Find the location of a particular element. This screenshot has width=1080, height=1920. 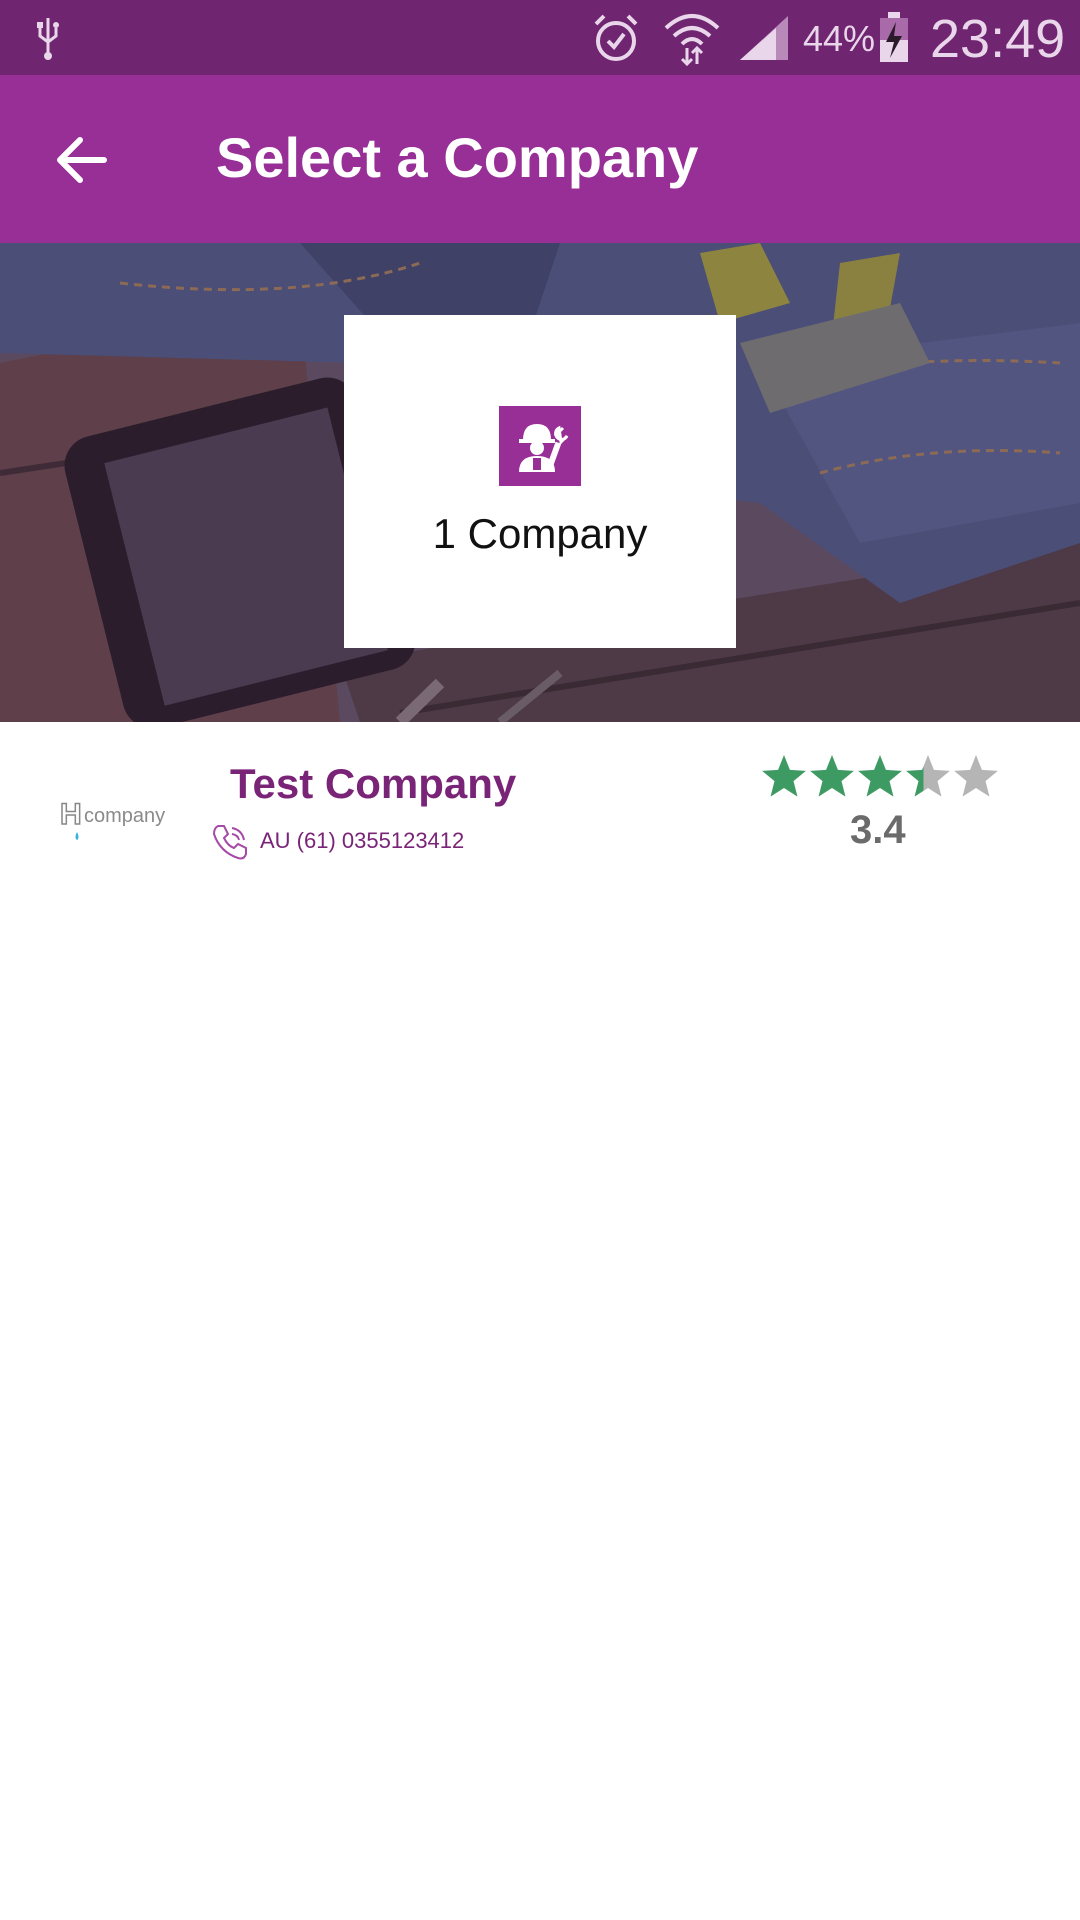

company-count-card: 1 Company is located at coordinates (540, 481).